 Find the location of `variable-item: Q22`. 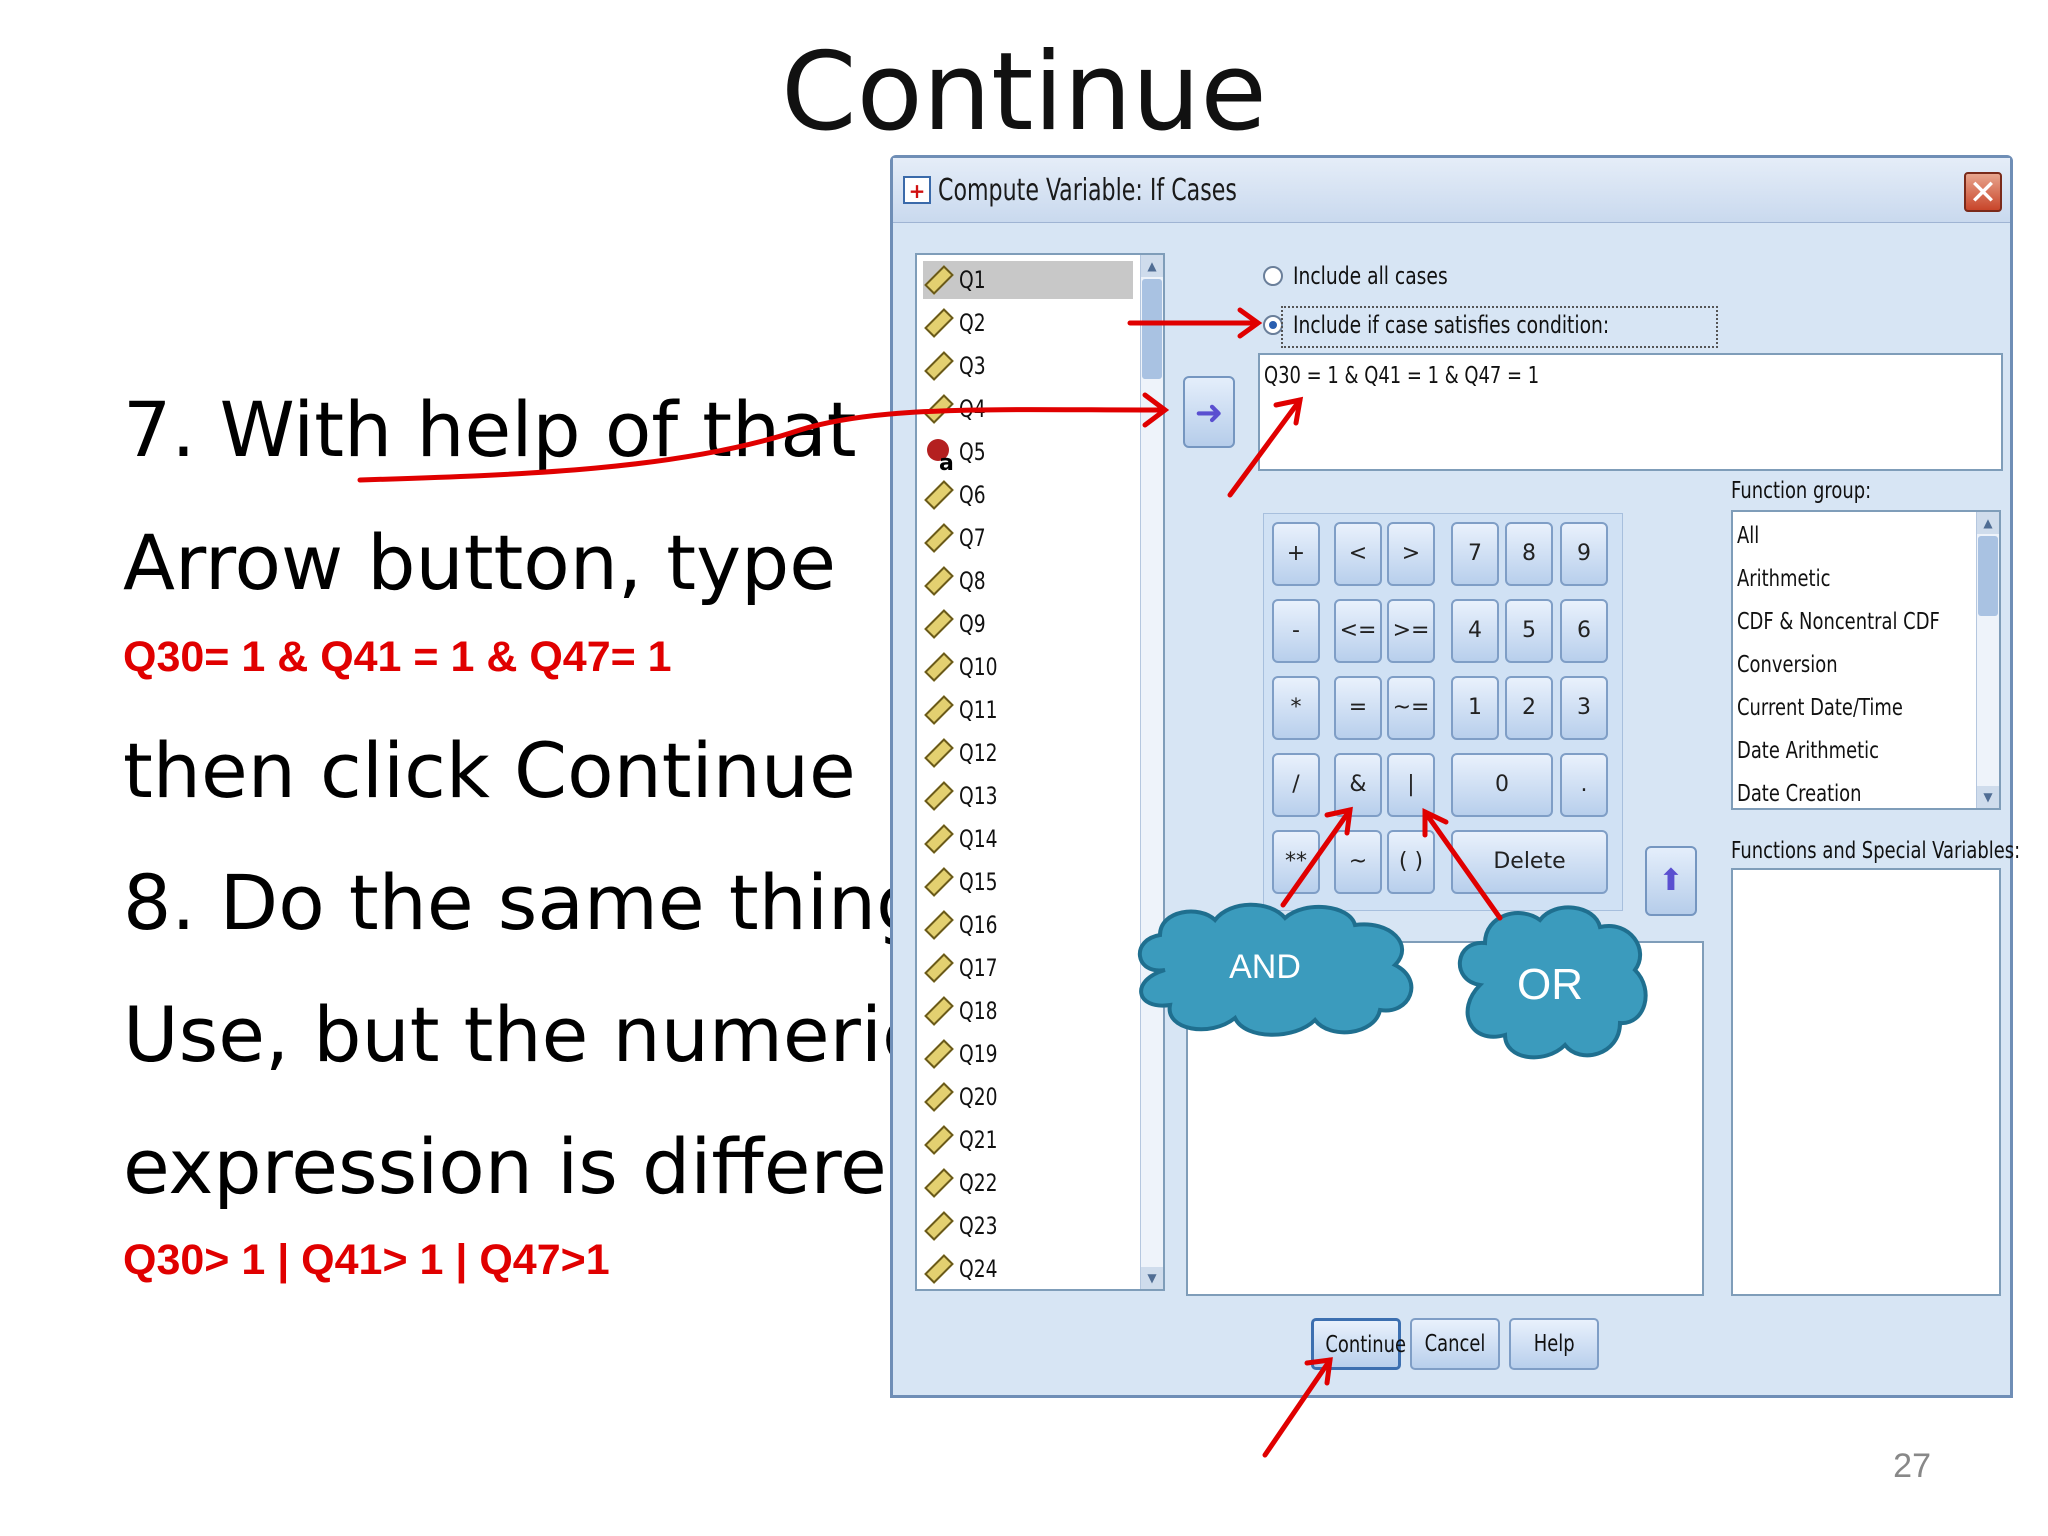

variable-item: Q22 is located at coordinates (1028, 1183).